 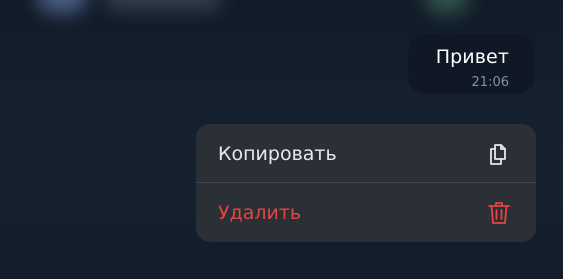 What do you see at coordinates (277, 153) in the screenshot?
I see `copy-label: Копировать` at bounding box center [277, 153].